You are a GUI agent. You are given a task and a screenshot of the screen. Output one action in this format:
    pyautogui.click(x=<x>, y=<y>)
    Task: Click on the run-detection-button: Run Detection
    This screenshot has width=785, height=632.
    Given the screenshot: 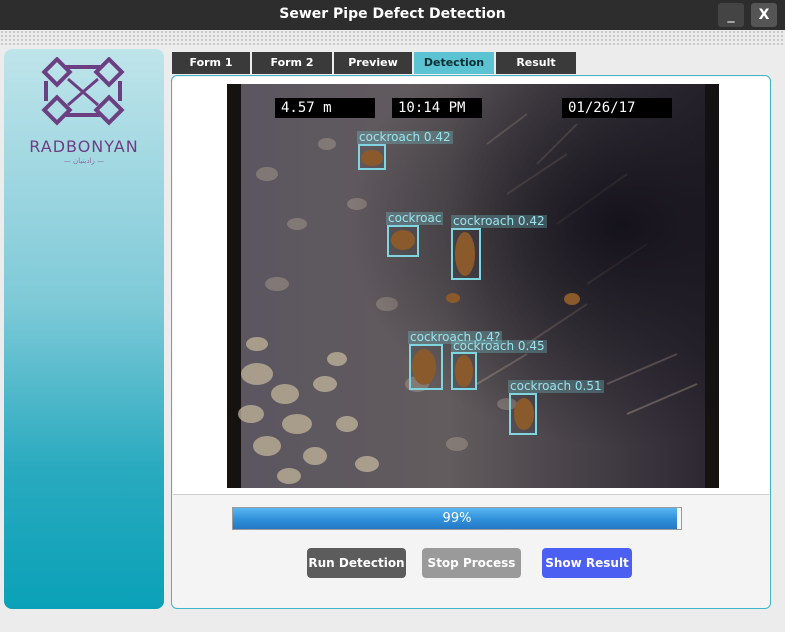 What is the action you would take?
    pyautogui.click(x=356, y=563)
    